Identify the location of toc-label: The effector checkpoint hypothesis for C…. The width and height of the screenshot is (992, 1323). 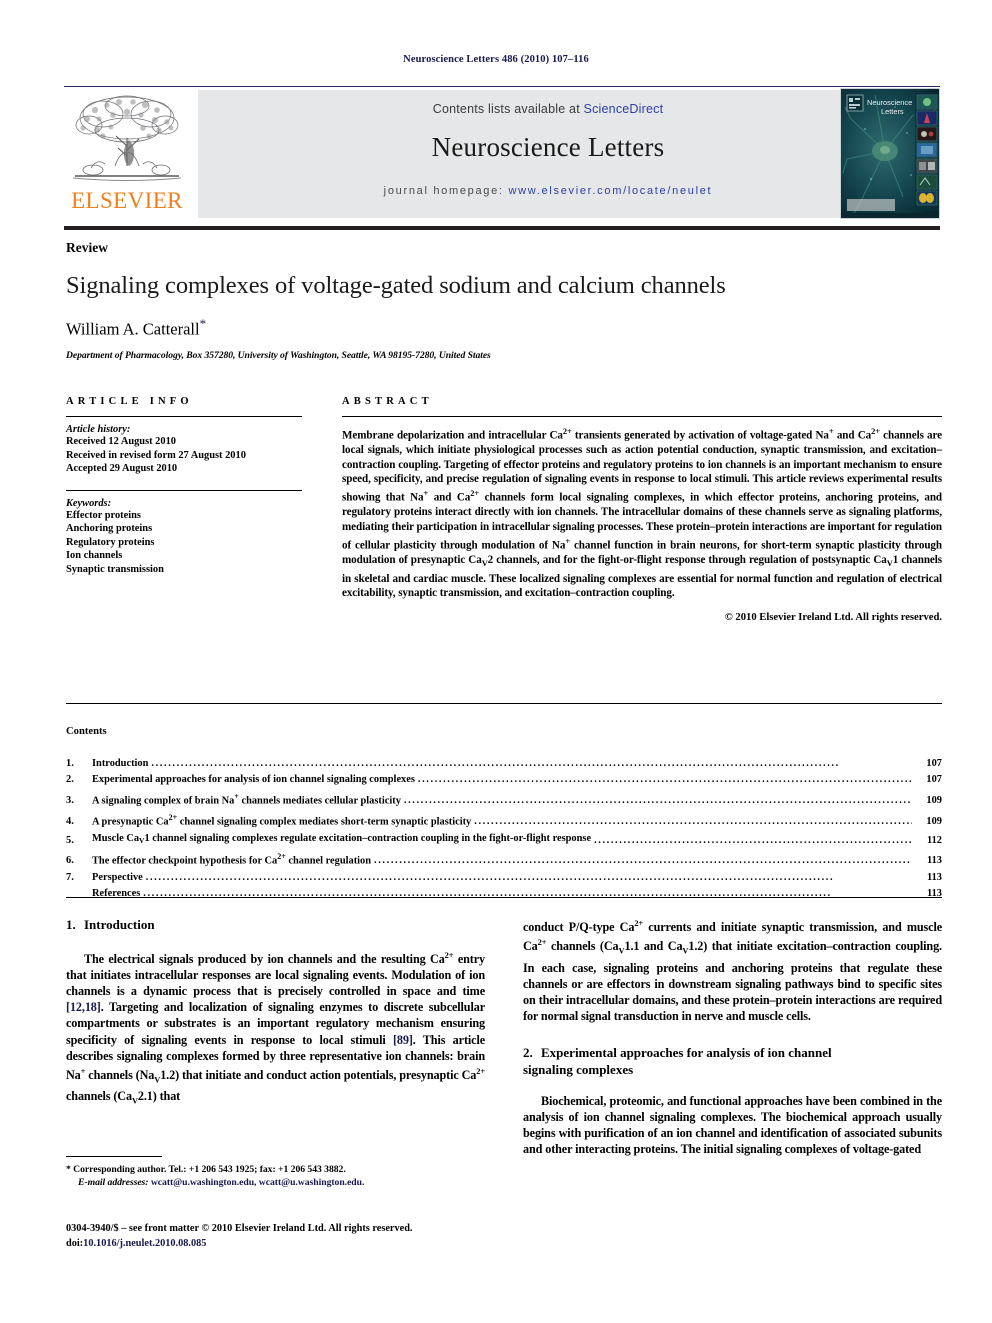
(232, 859).